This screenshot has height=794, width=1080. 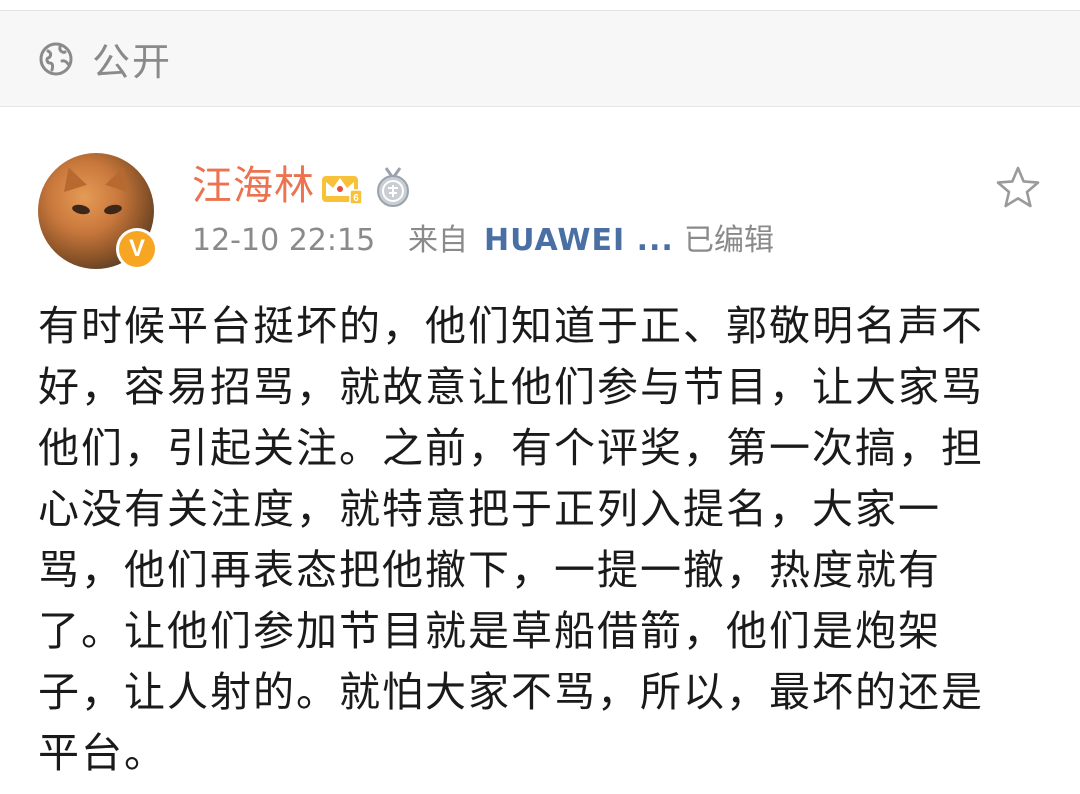 What do you see at coordinates (511, 692) in the screenshot?
I see `post-text-line: 子，让人射的。就怕大家不骂，所以，最坏的还是` at bounding box center [511, 692].